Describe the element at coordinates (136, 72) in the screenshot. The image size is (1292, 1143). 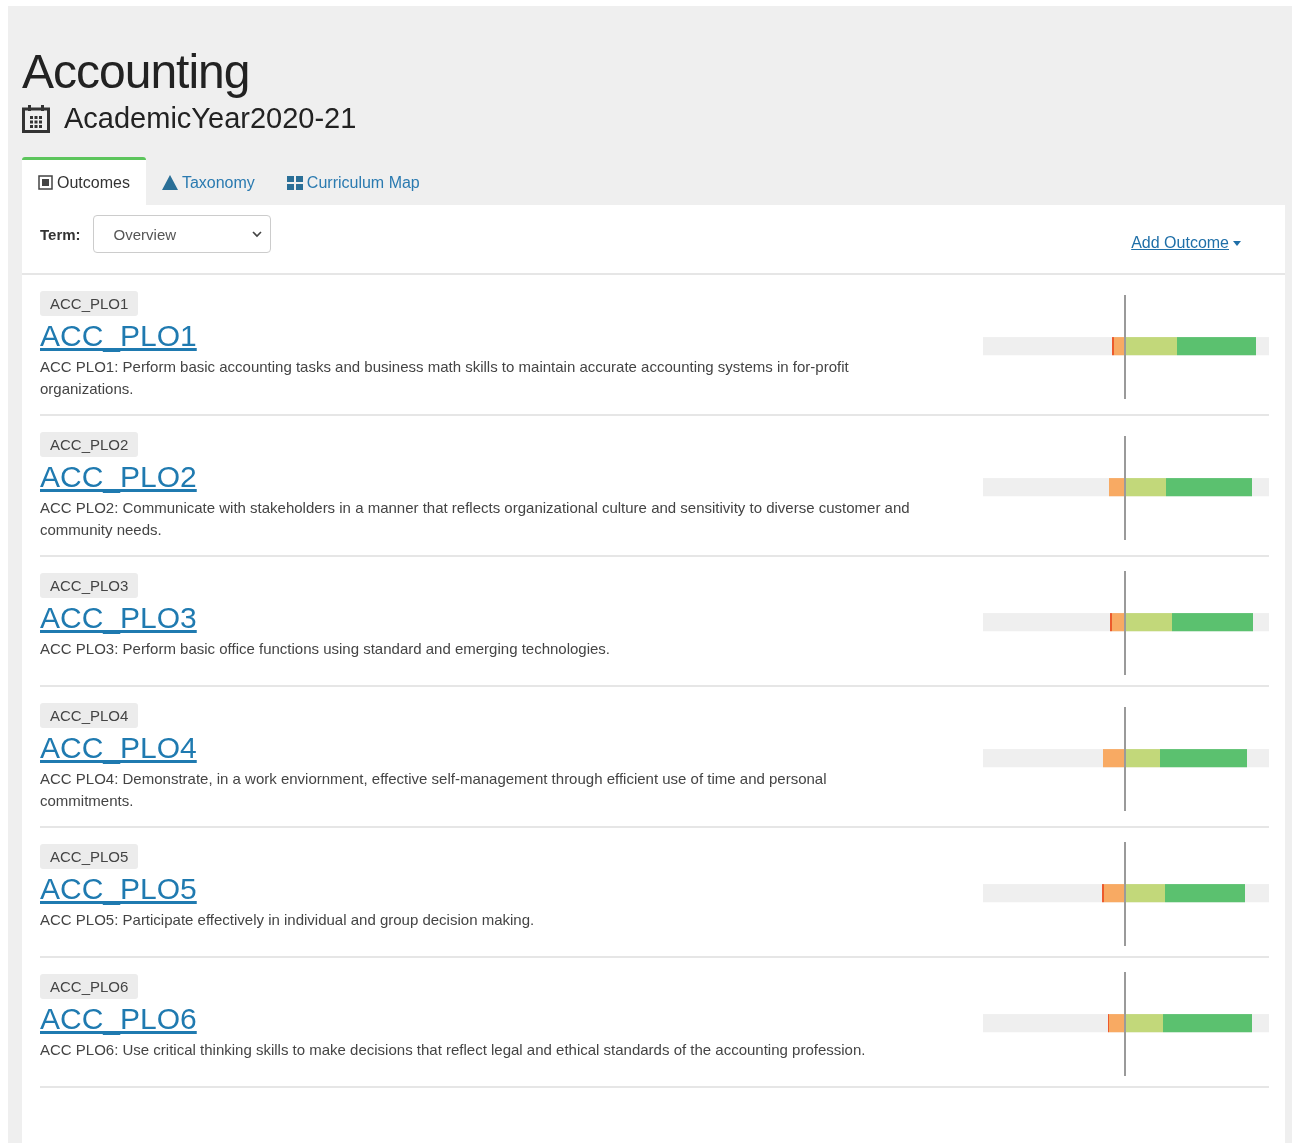
I see `page-title: Accounting` at that location.